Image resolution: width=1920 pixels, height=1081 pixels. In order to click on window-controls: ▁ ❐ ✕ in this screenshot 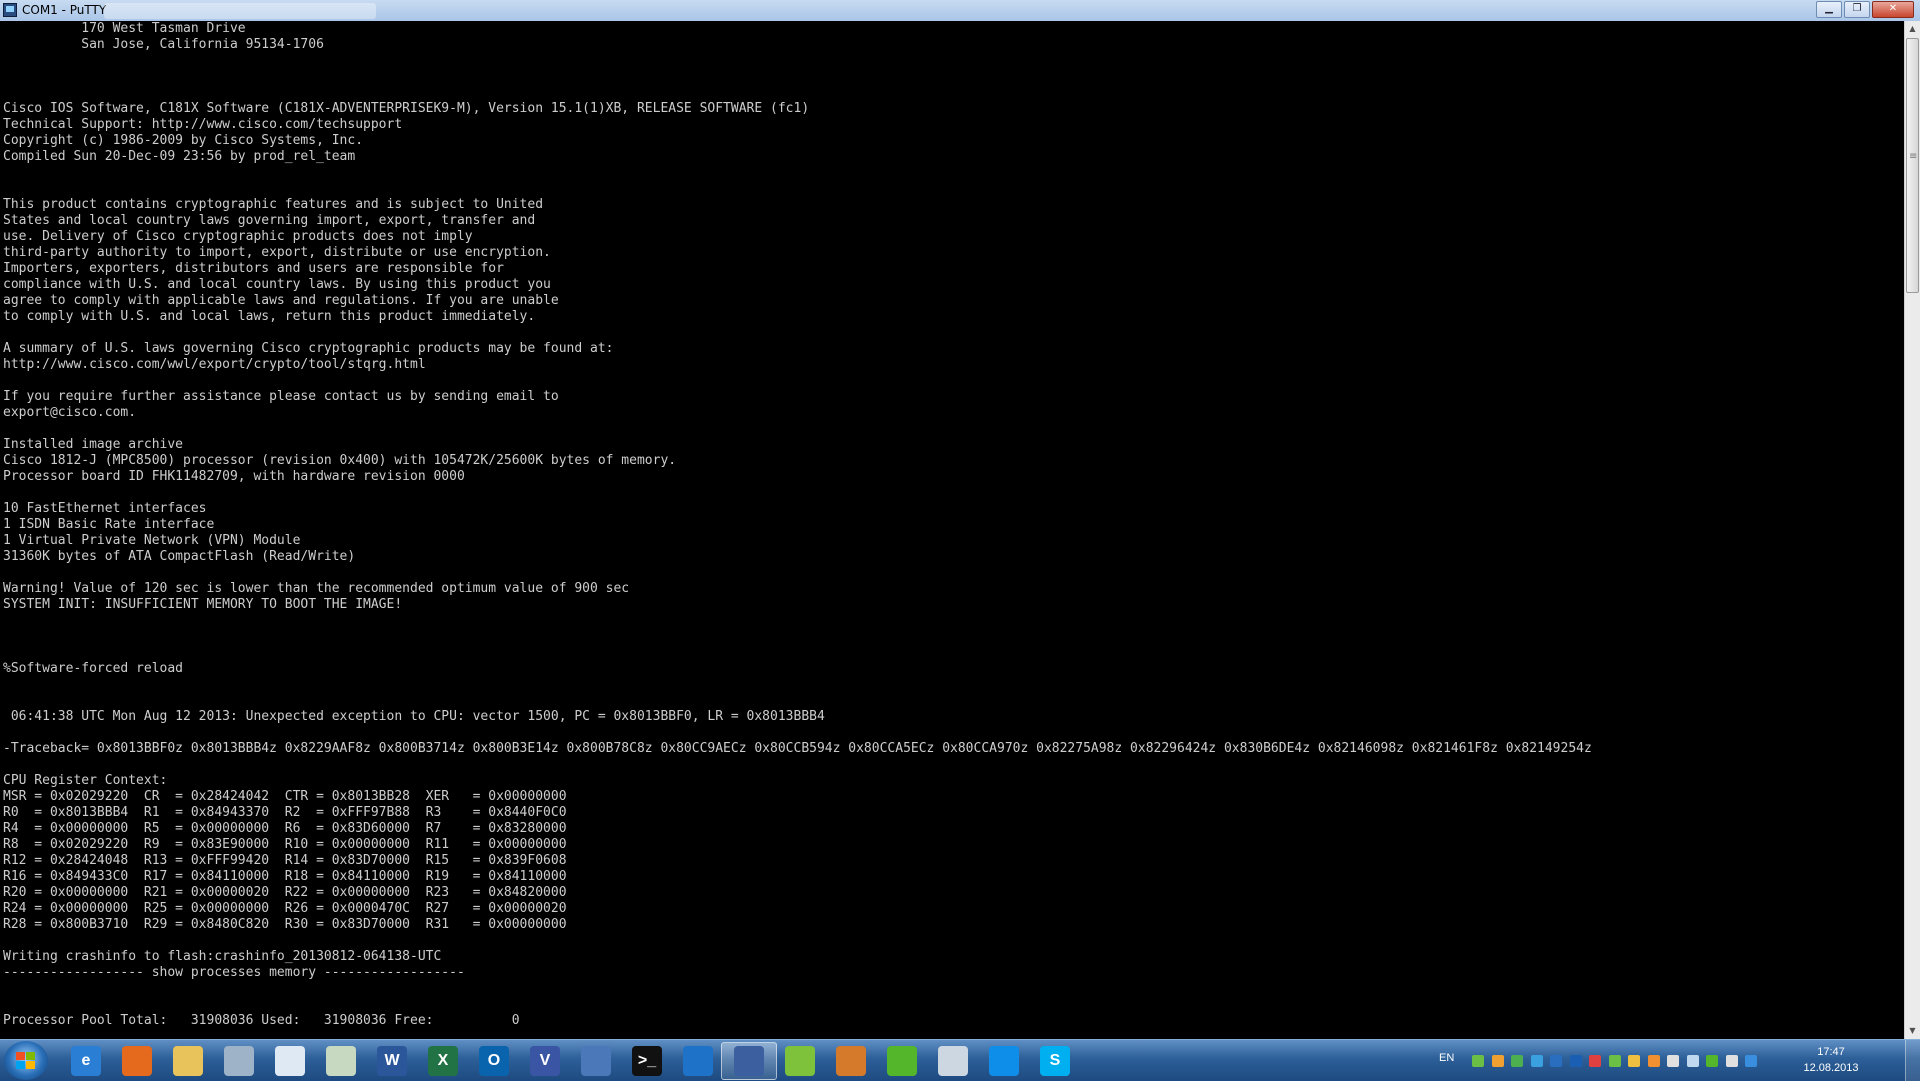, I will do `click(1864, 9)`.